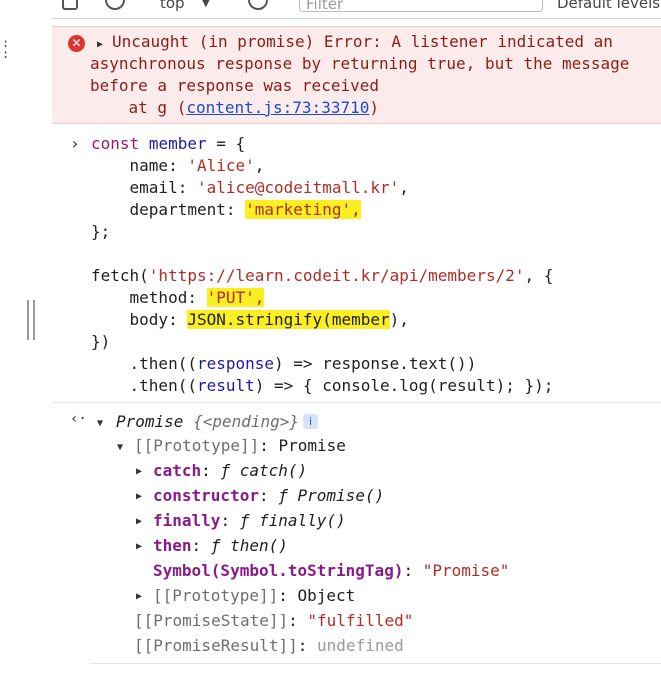 This screenshot has height=680, width=661. I want to click on error-stack-line: at g (content.js:73:33710), so click(234, 108).